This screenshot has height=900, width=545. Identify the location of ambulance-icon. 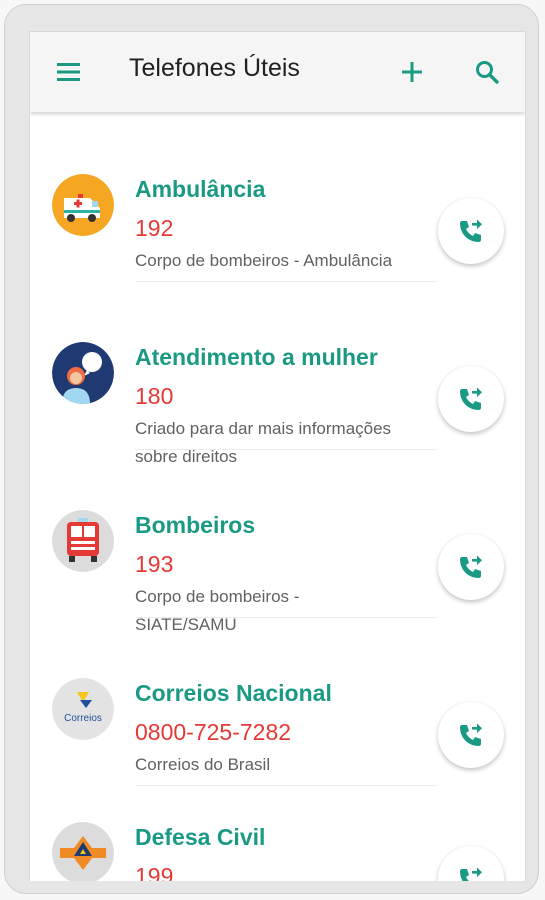
(83, 205).